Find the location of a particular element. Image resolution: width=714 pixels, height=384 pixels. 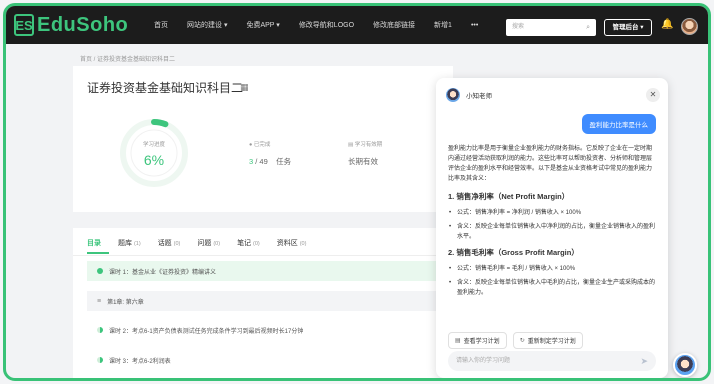

lesson-complete-icon is located at coordinates (100, 271).